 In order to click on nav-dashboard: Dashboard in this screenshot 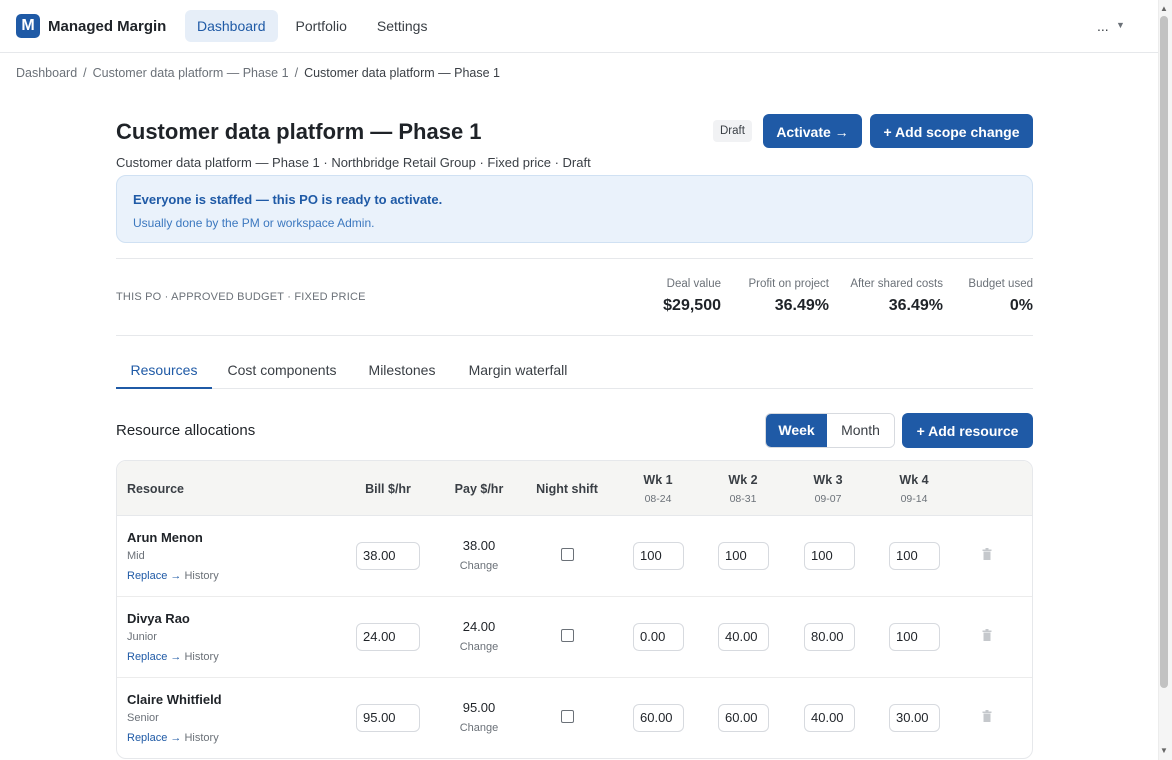, I will do `click(231, 26)`.